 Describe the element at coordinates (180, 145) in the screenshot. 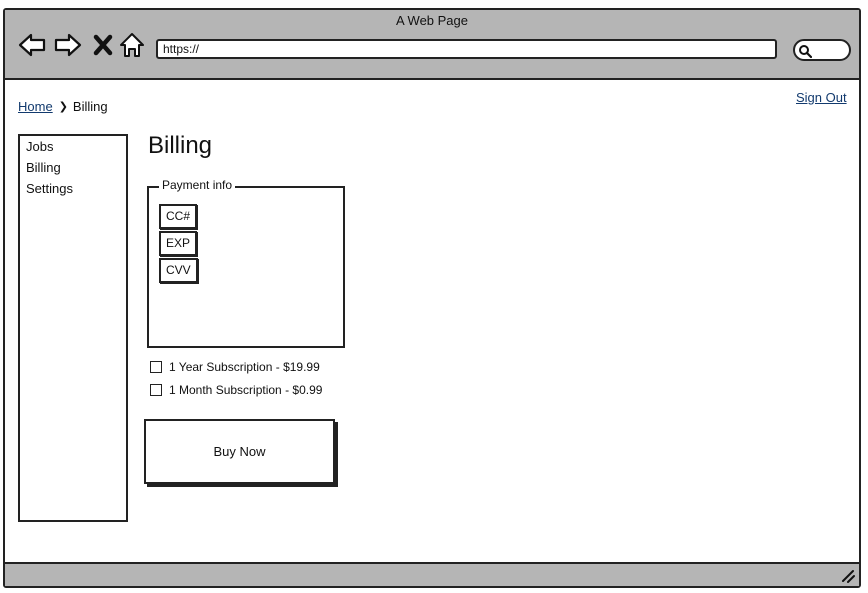

I see `page-title: Billing` at that location.